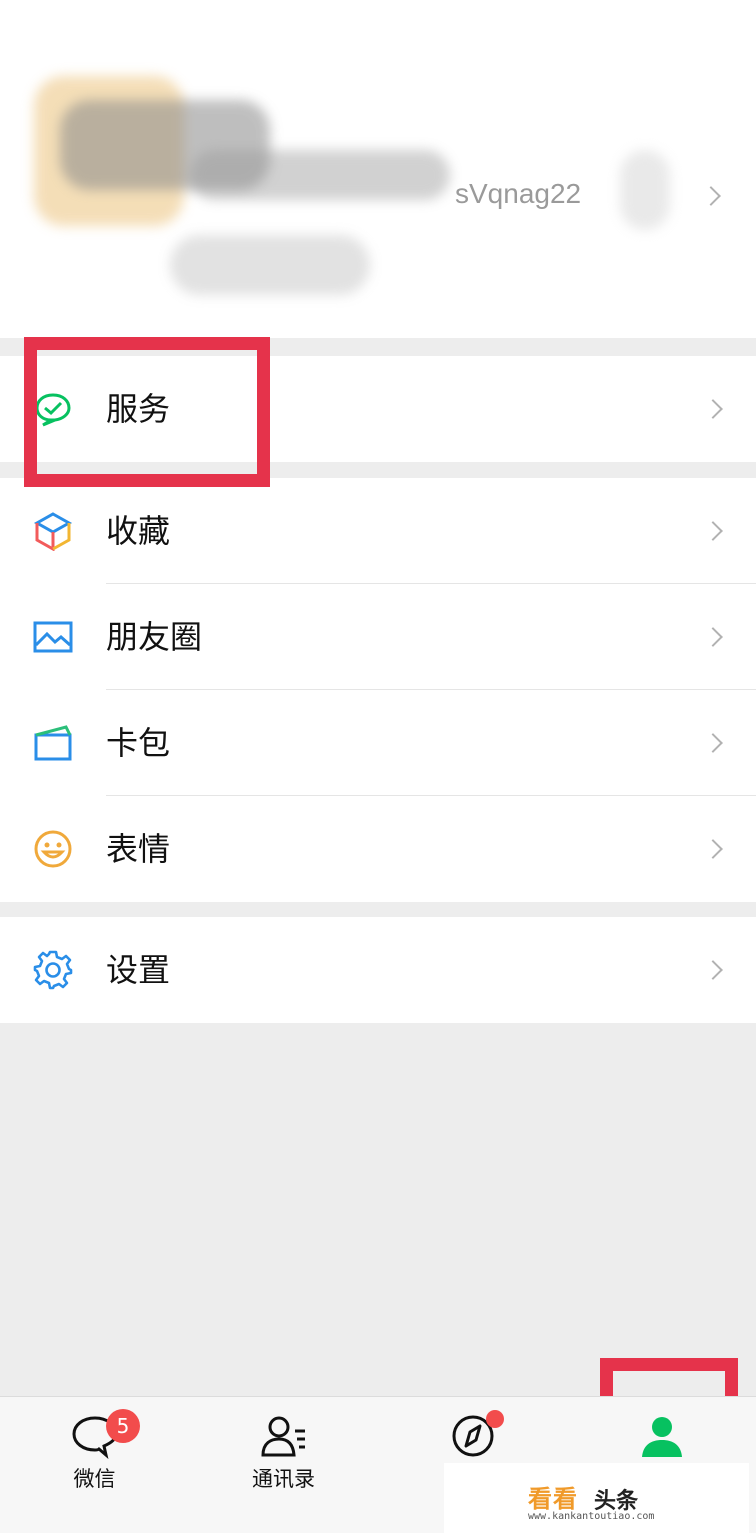 This screenshot has height=1533, width=756. I want to click on discover-notification-dot, so click(495, 1419).